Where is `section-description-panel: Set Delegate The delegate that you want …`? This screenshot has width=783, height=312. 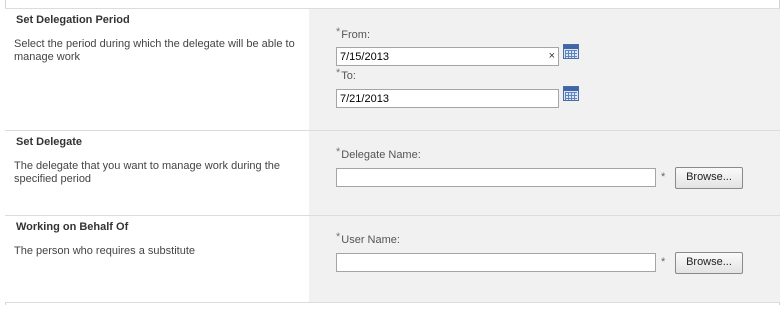 section-description-panel: Set Delegate The delegate that you want … is located at coordinates (157, 173).